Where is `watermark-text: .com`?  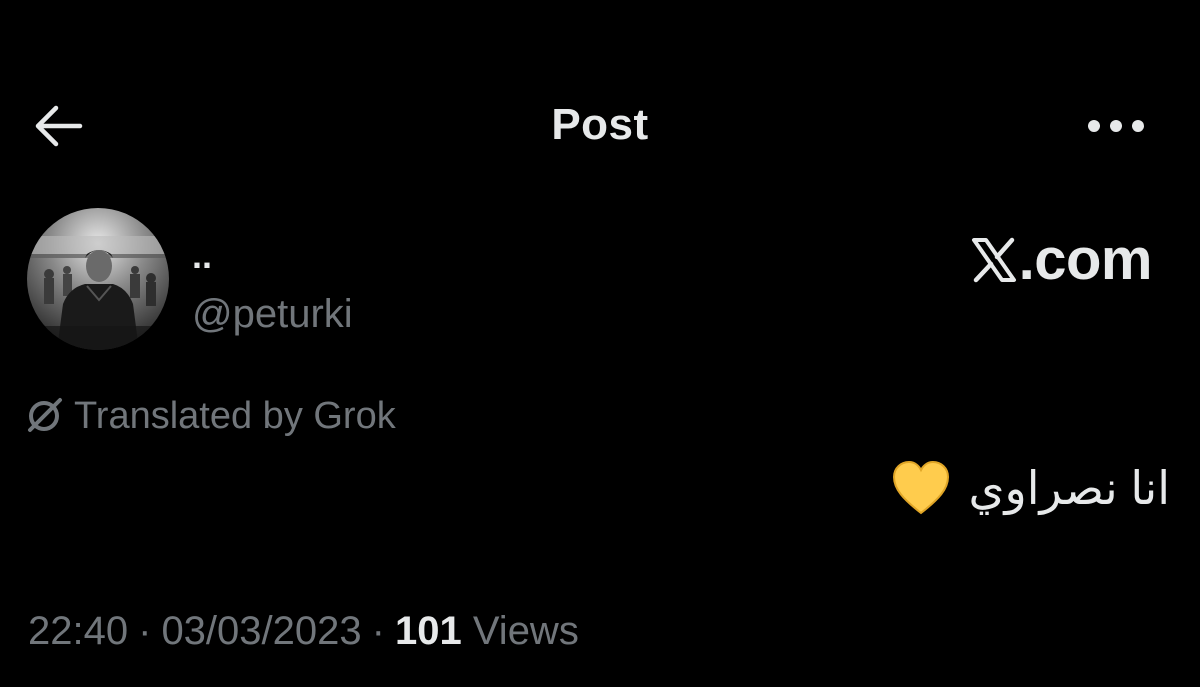 watermark-text: .com is located at coordinates (1085, 259).